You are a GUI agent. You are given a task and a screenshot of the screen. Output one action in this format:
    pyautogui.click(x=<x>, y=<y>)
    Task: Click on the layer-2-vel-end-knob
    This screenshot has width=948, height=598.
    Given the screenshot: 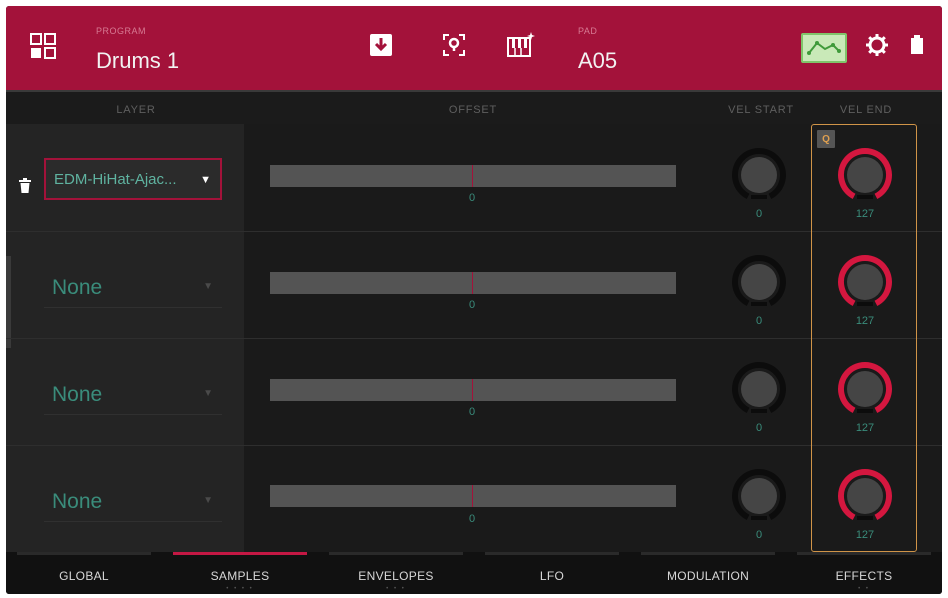 What is the action you would take?
    pyautogui.click(x=865, y=282)
    